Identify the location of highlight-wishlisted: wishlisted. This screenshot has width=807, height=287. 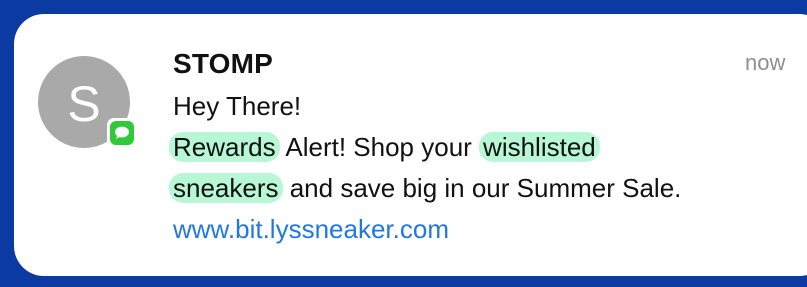
(539, 147).